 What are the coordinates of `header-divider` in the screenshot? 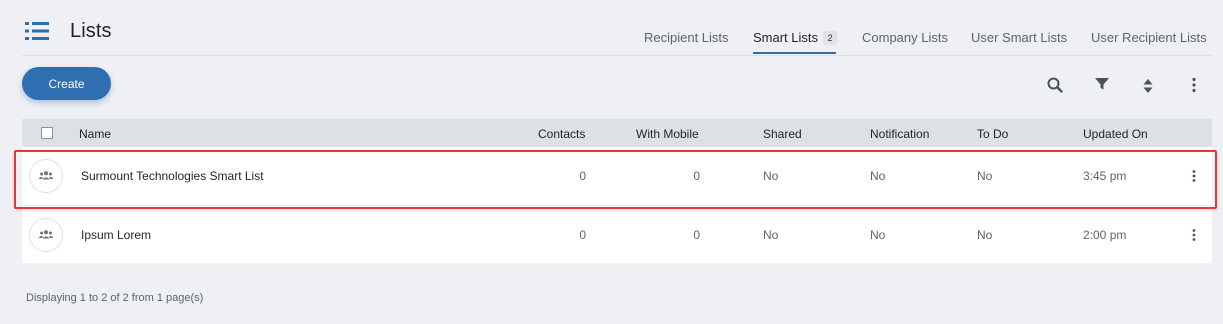 It's located at (617, 55).